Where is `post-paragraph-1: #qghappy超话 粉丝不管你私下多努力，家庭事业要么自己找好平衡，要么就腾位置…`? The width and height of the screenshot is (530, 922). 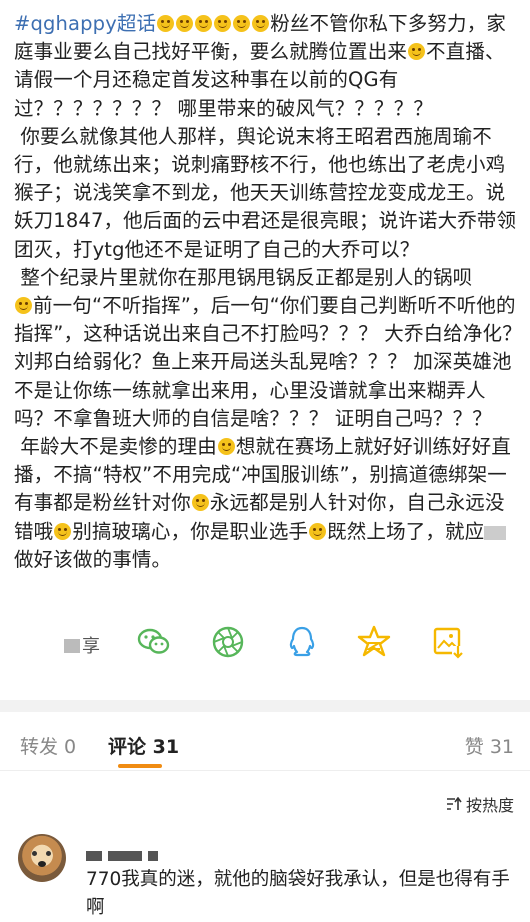 post-paragraph-1: #qghappy超话 粉丝不管你私下多努力，家庭事业要么自己找好平衡，要么就腾位置… is located at coordinates (268, 66).